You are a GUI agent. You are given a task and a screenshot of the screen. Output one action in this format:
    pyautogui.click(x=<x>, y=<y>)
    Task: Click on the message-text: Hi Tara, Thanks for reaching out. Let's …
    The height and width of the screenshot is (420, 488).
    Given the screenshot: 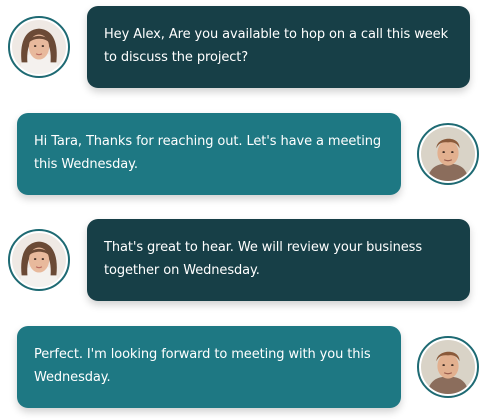 What is the action you would take?
    pyautogui.click(x=208, y=153)
    